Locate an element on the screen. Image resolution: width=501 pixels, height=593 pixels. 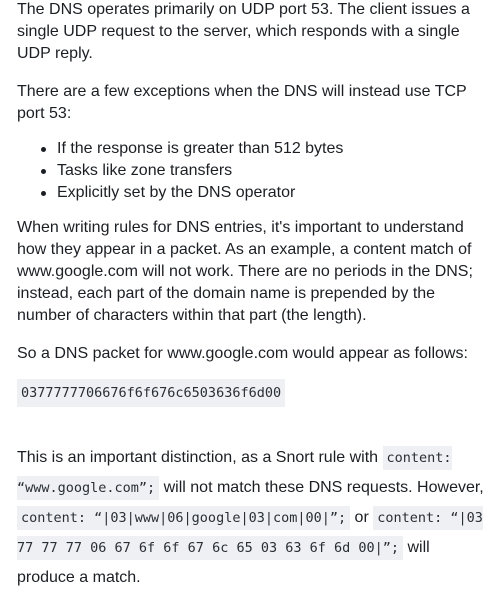
hex-code-block: 0377777706676f6f676c6503636f6d00 is located at coordinates (151, 393).